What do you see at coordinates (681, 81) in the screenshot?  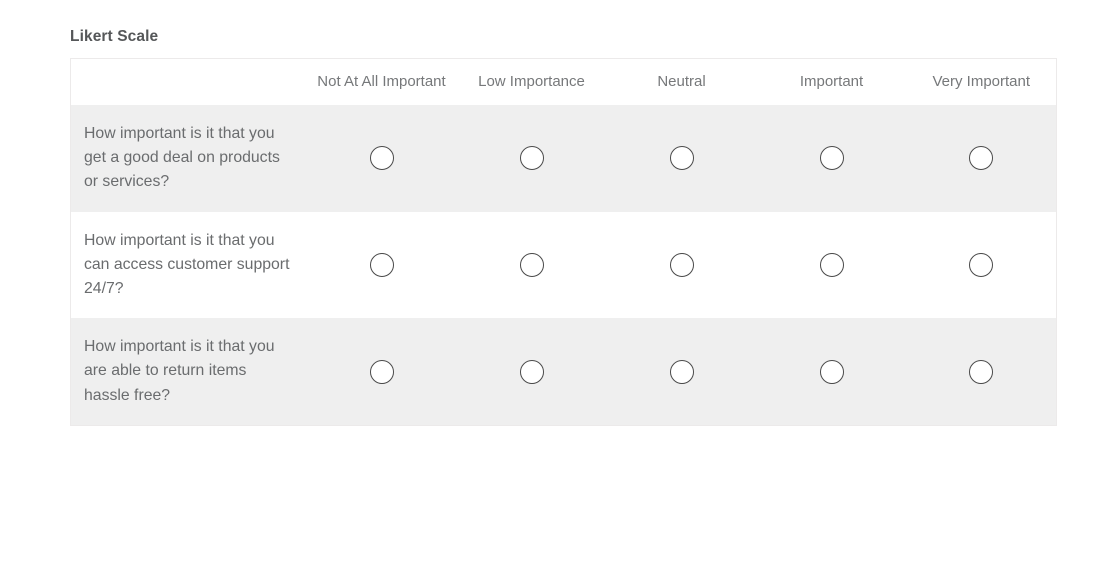 I see `column-header-neutral: Neutral` at bounding box center [681, 81].